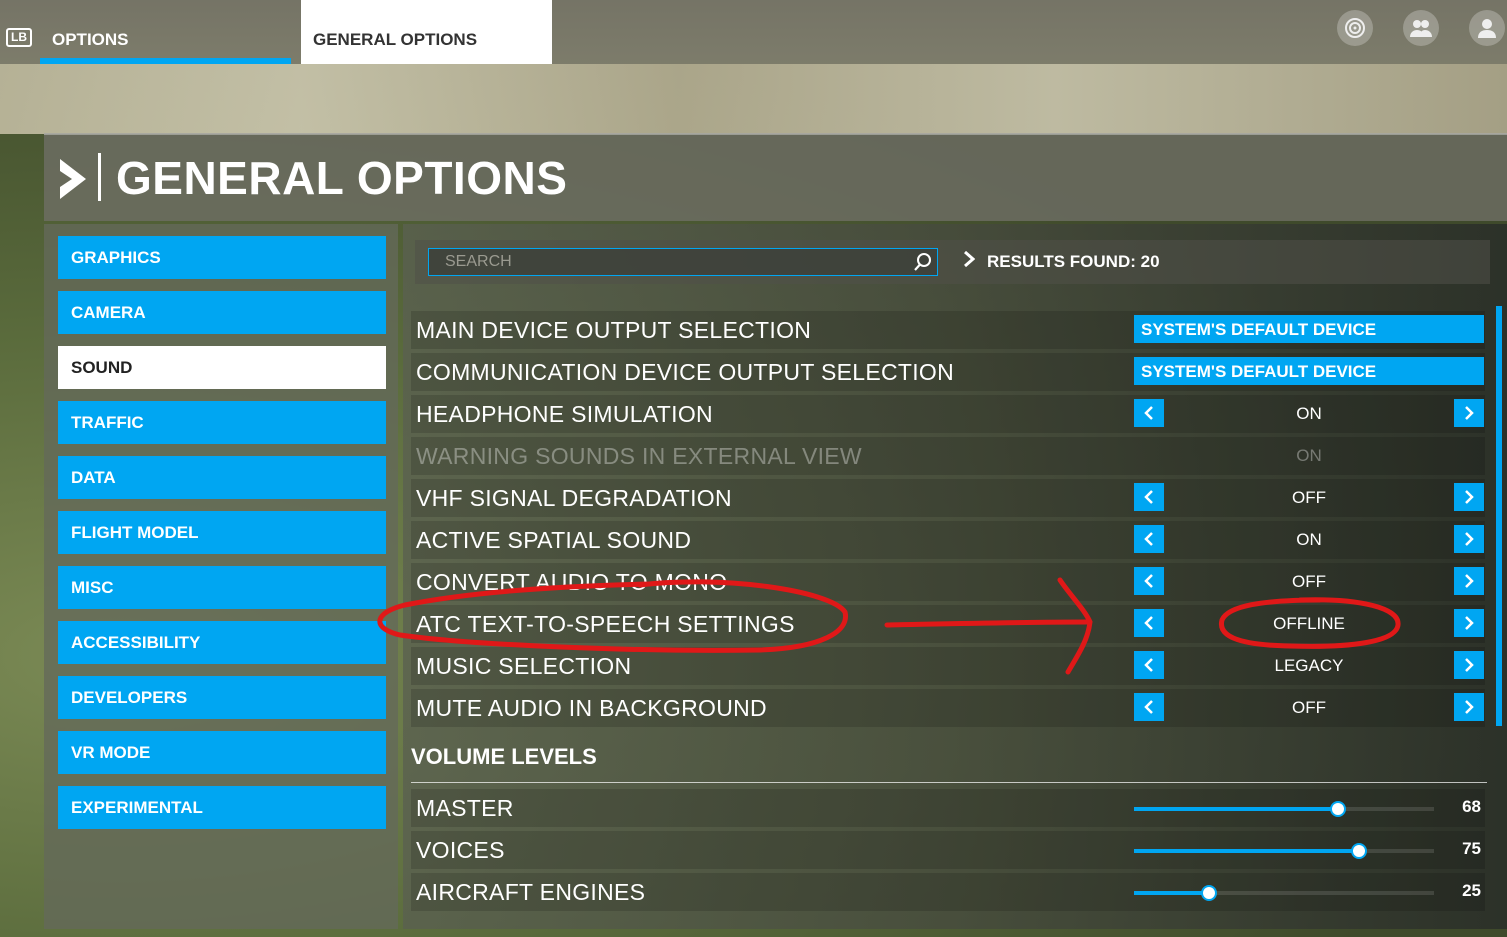 The height and width of the screenshot is (937, 1507). I want to click on setting-value: OFFLINE, so click(1309, 623).